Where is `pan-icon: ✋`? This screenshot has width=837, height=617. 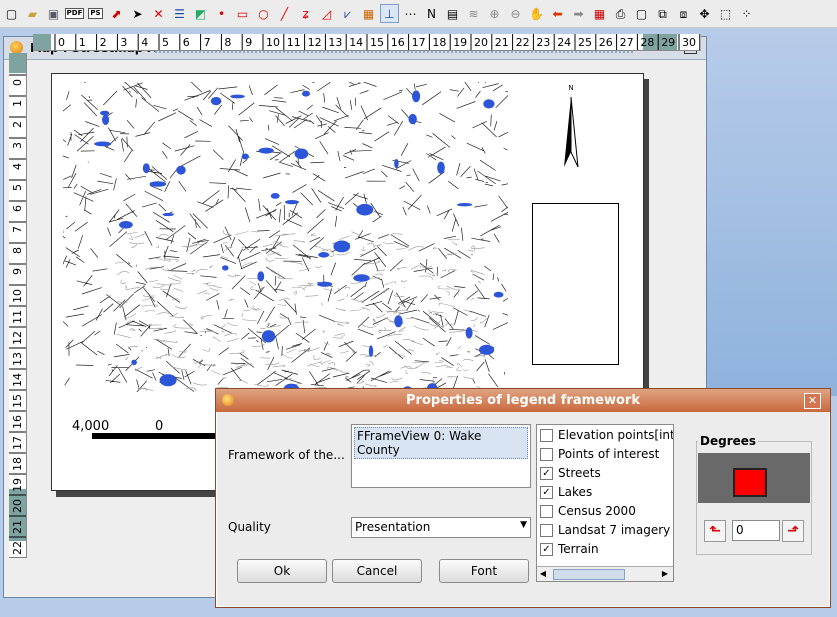
pan-icon: ✋ is located at coordinates (536, 13).